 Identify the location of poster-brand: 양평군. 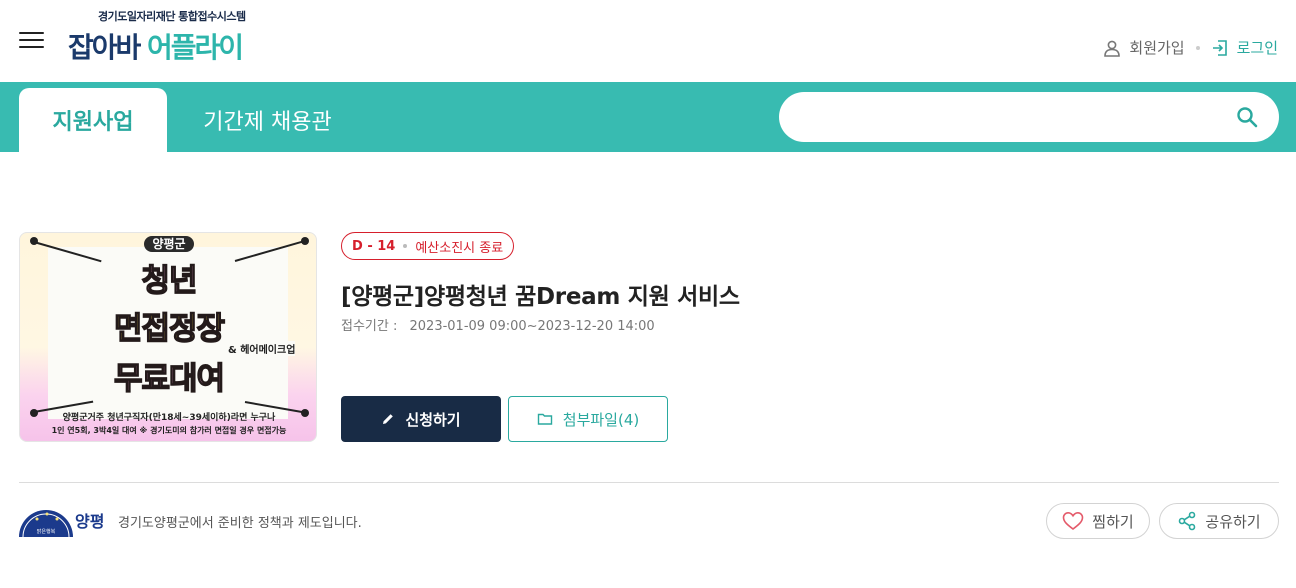
(168, 243).